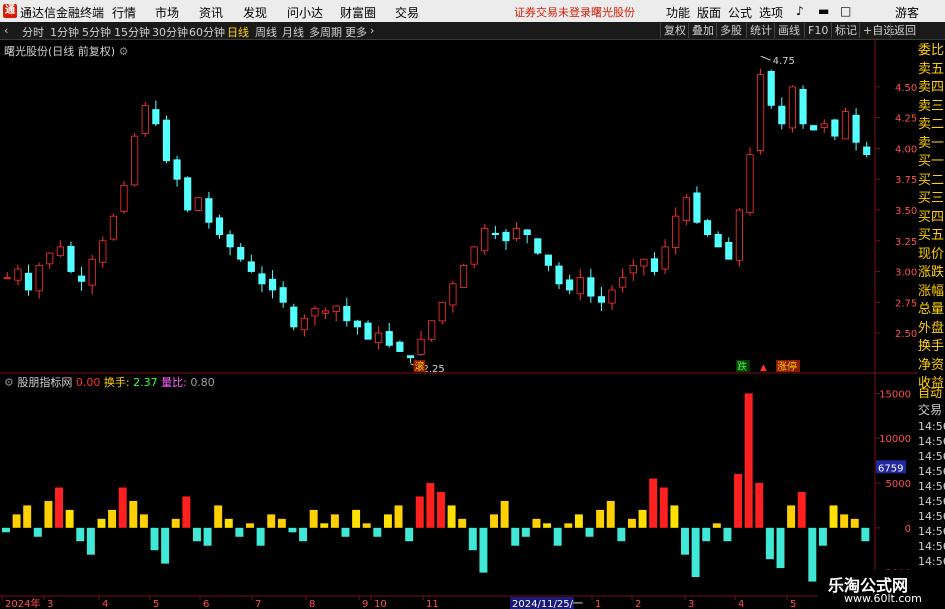  What do you see at coordinates (170, 32) in the screenshot?
I see `tab-30min: 30分钟` at bounding box center [170, 32].